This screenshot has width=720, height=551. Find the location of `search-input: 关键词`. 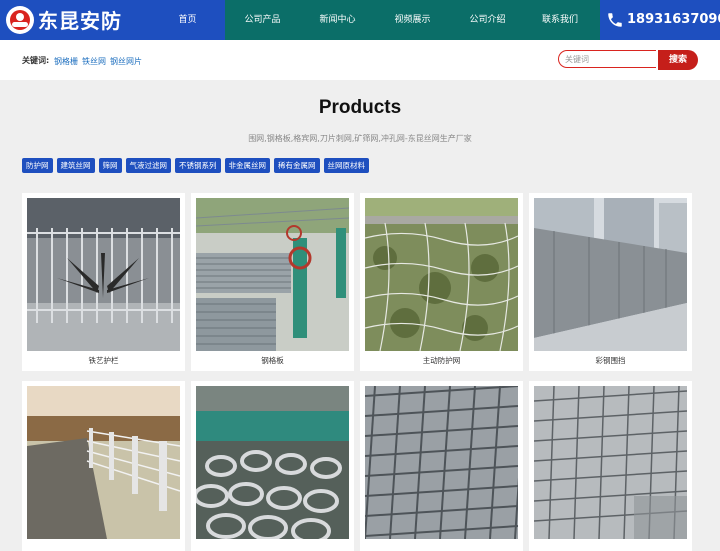

search-input: 关键词 is located at coordinates (607, 59).